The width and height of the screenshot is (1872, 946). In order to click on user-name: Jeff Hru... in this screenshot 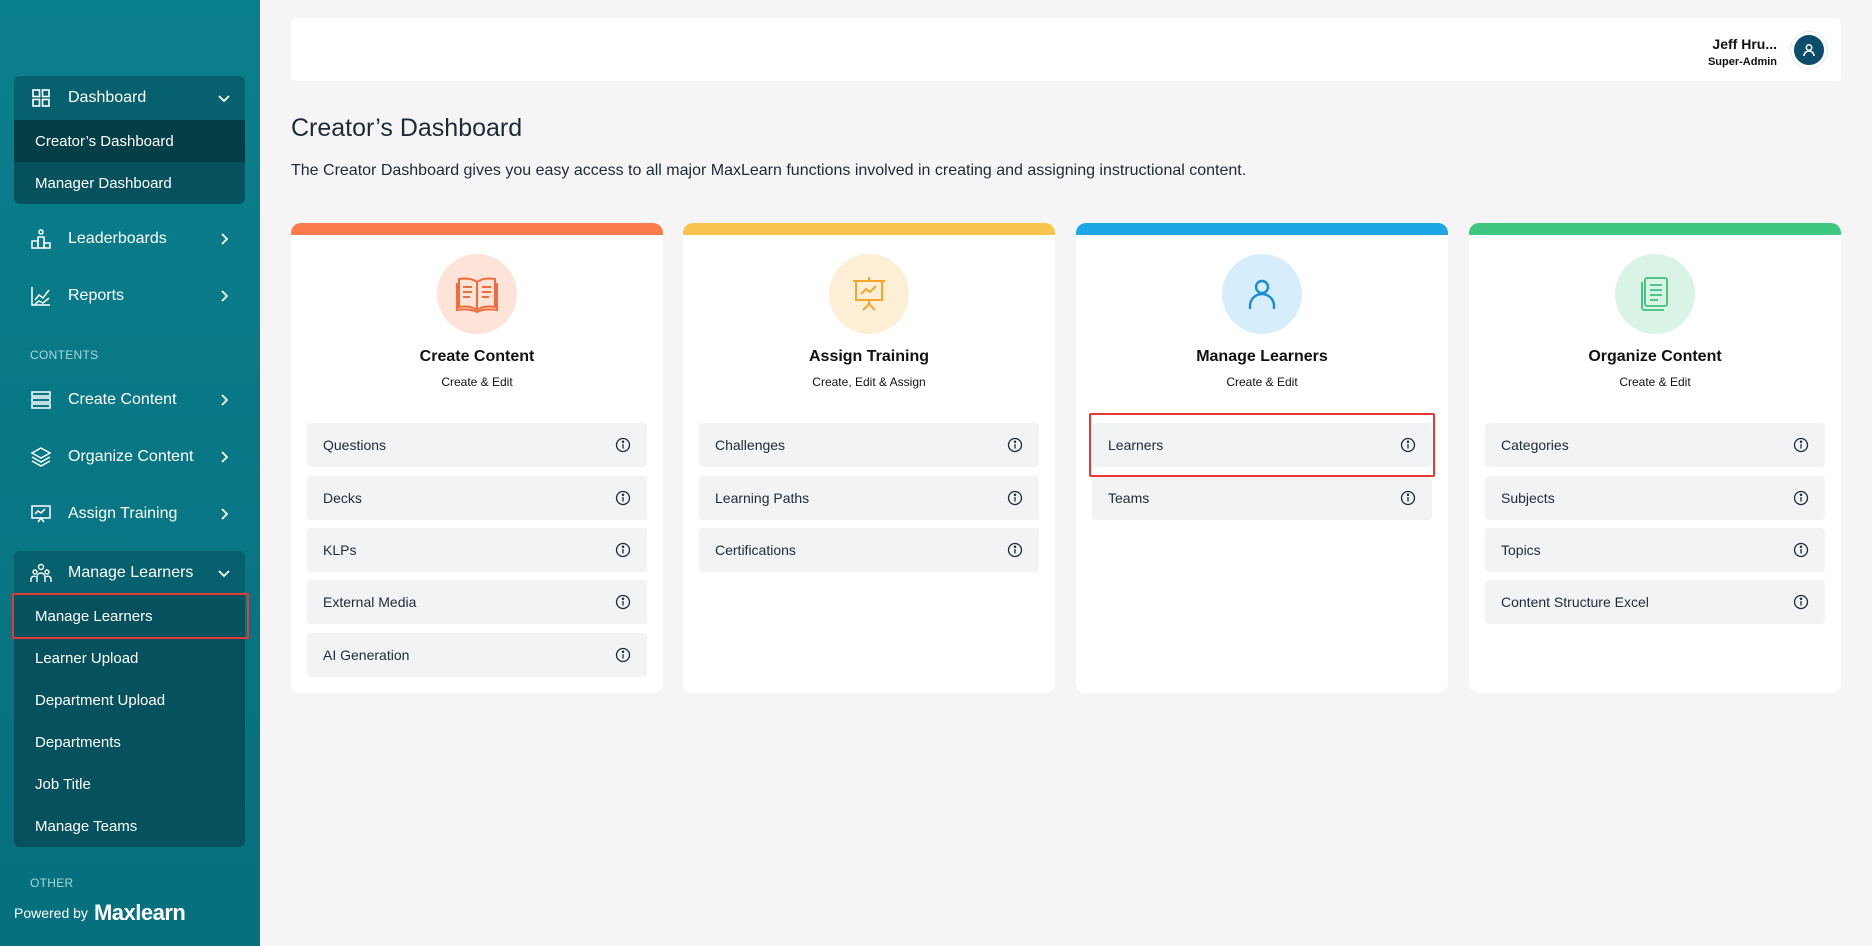, I will do `click(1744, 44)`.